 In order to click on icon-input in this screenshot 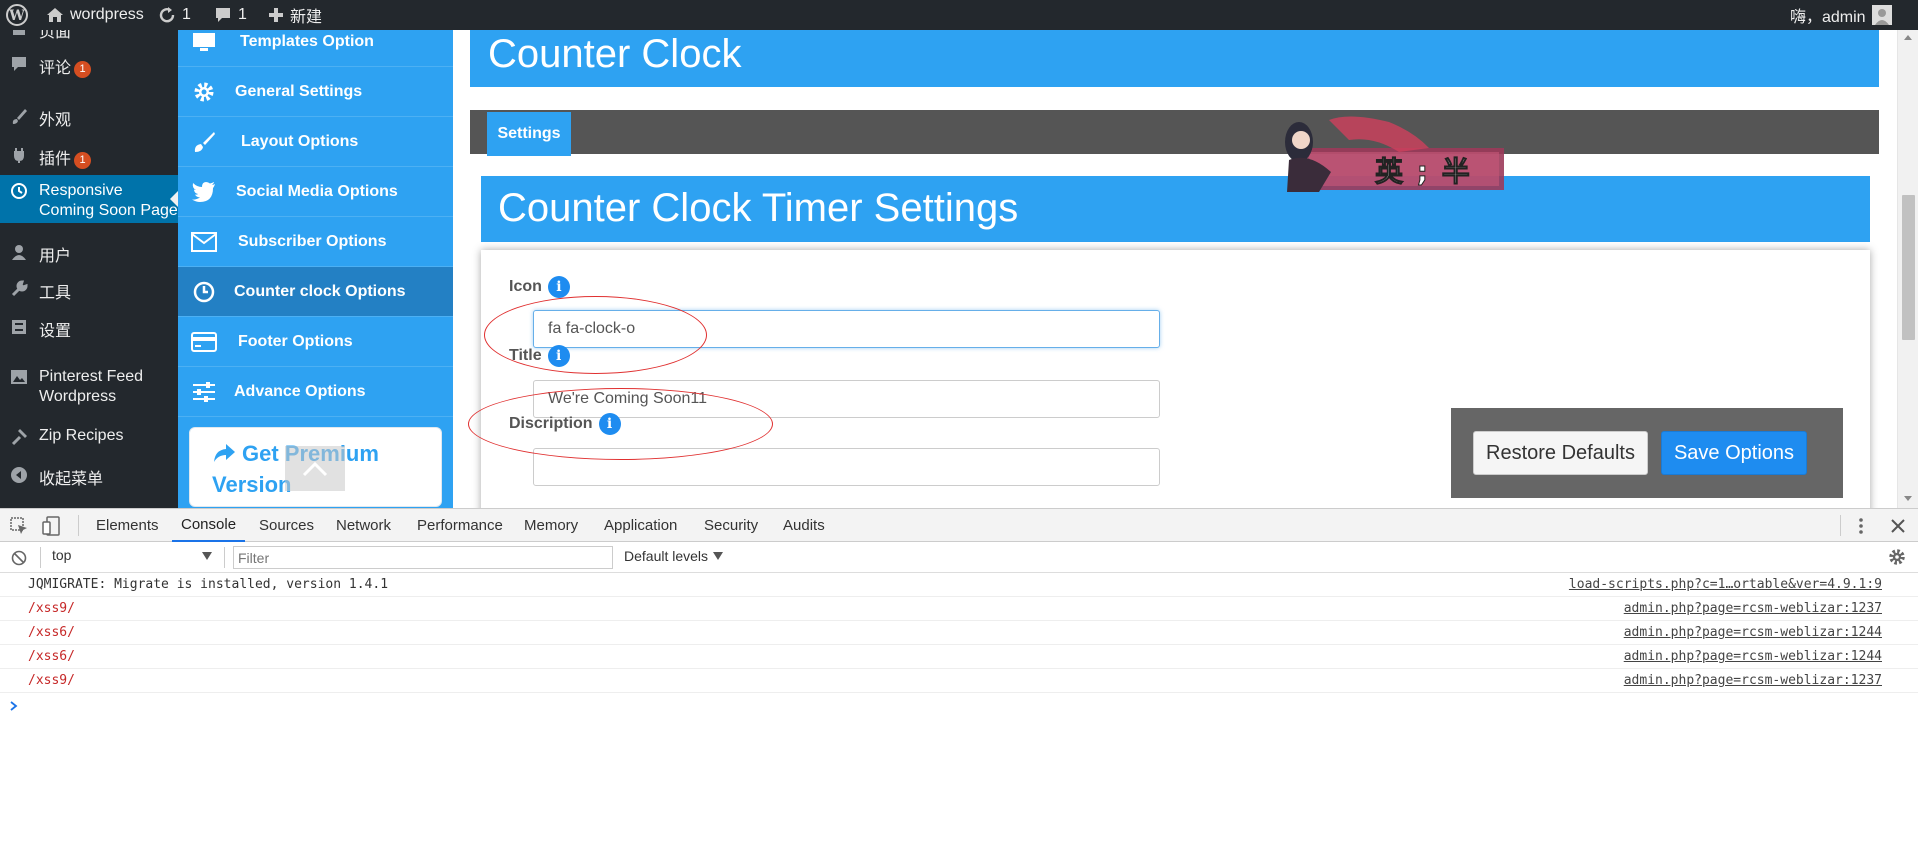, I will do `click(846, 329)`.